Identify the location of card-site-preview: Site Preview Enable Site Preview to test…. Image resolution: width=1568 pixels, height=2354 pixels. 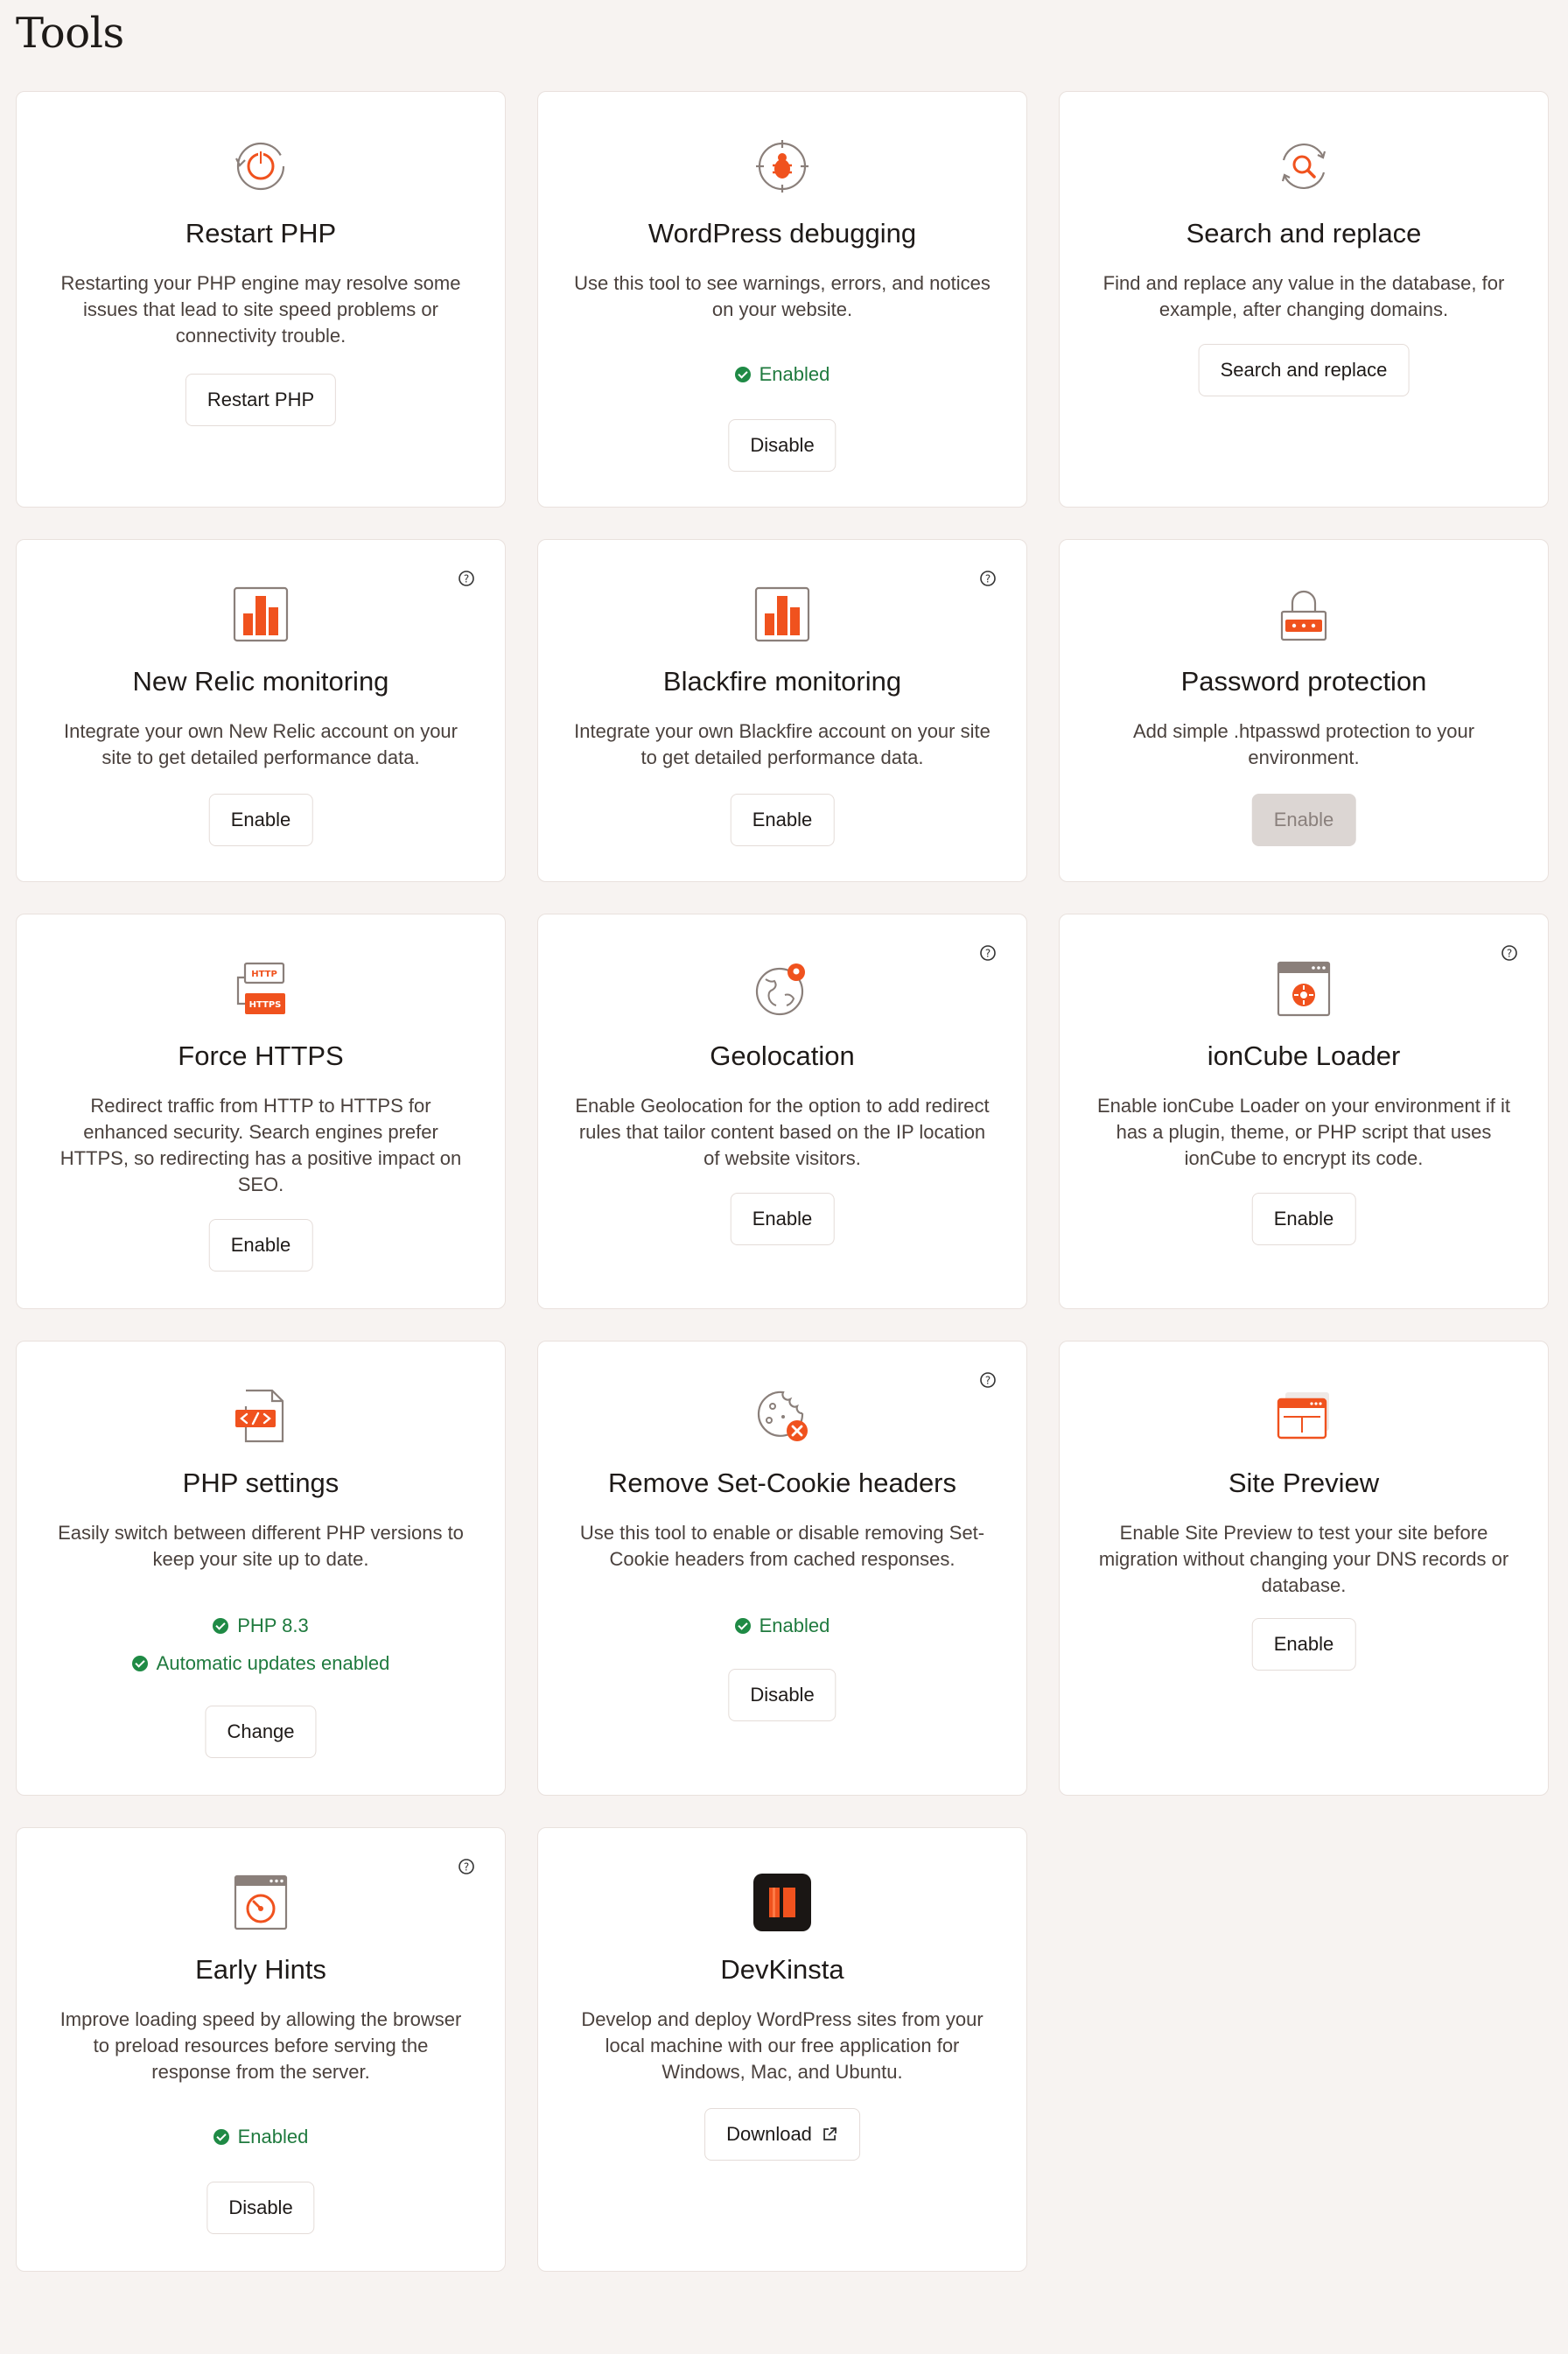
(1304, 1568).